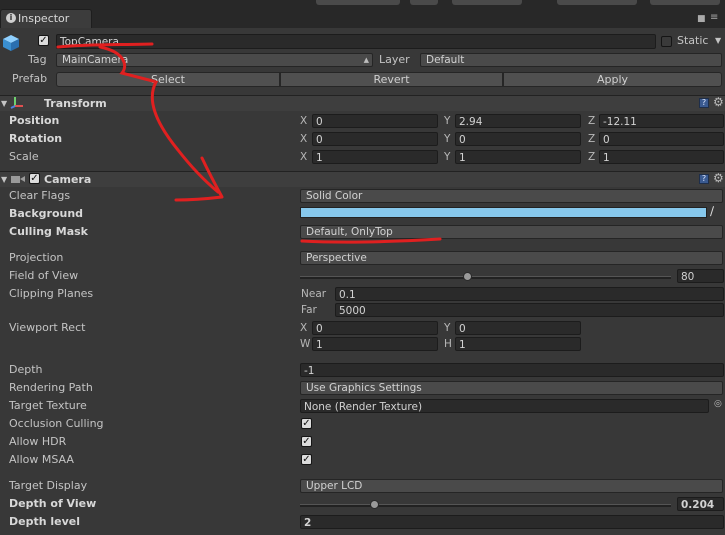 This screenshot has width=725, height=535. What do you see at coordinates (371, 240) in the screenshot?
I see `annotation-underline-mask` at bounding box center [371, 240].